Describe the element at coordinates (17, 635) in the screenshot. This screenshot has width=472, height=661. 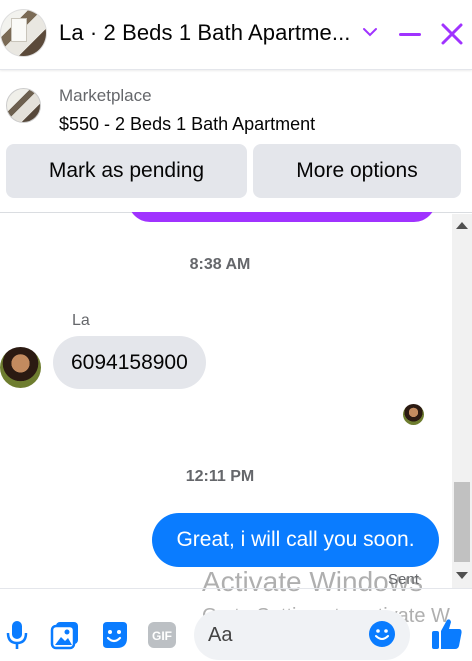
I see `microphone-icon` at that location.